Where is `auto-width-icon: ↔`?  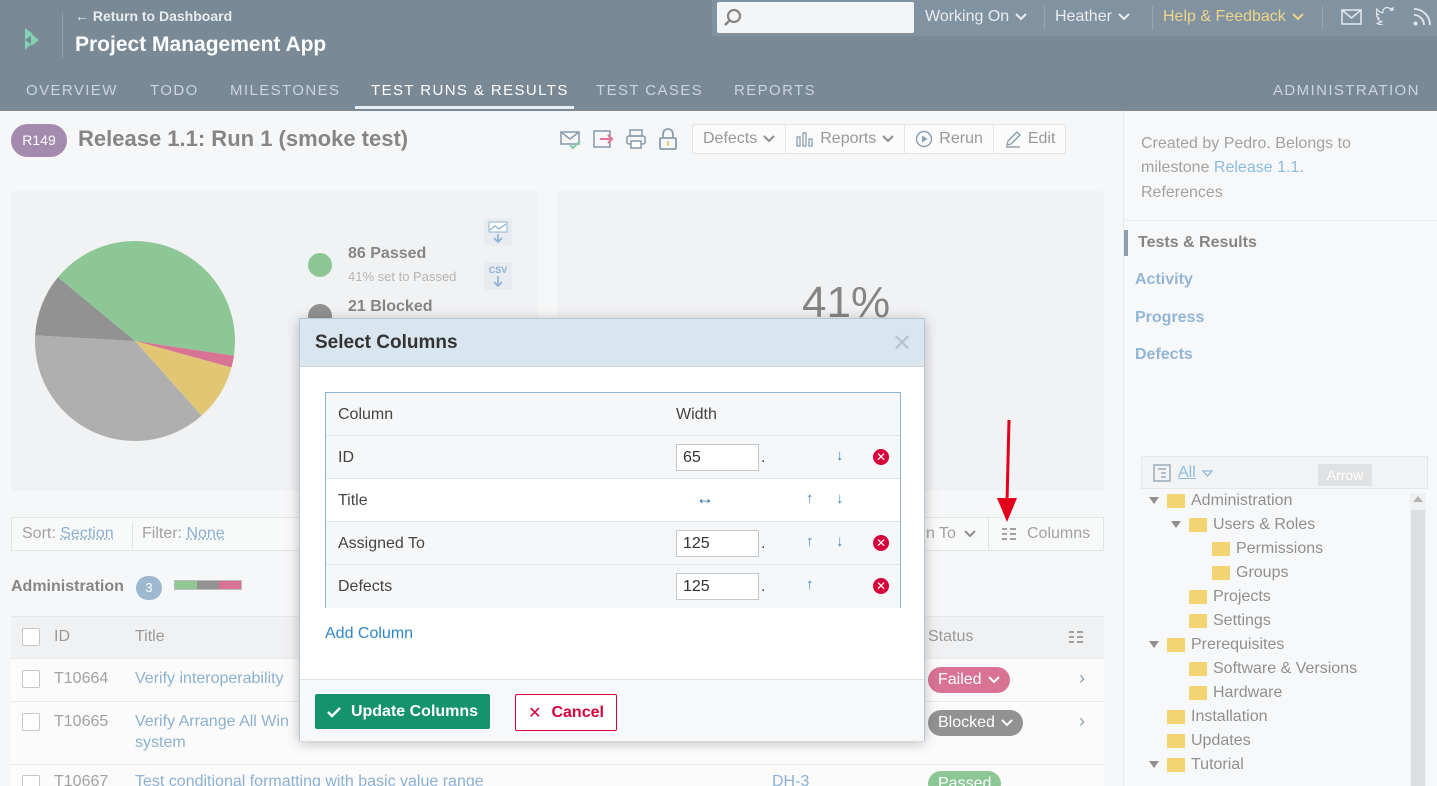
auto-width-icon: ↔ is located at coordinates (705, 498).